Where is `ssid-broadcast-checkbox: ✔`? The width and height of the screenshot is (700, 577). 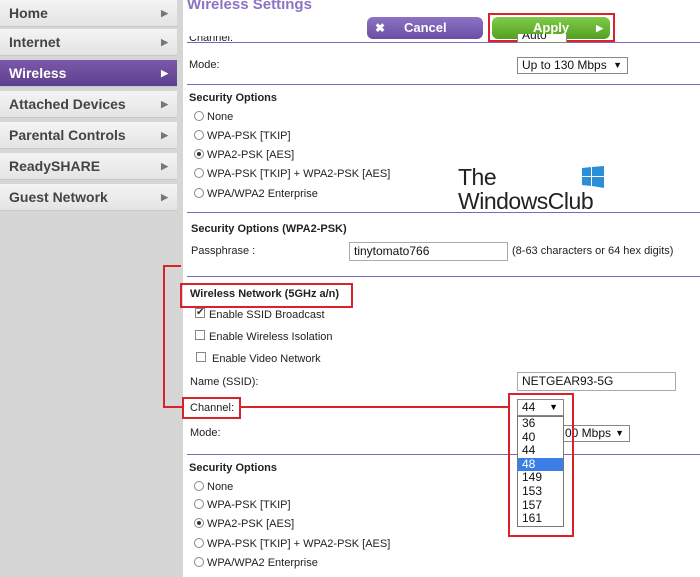 ssid-broadcast-checkbox: ✔ is located at coordinates (200, 313).